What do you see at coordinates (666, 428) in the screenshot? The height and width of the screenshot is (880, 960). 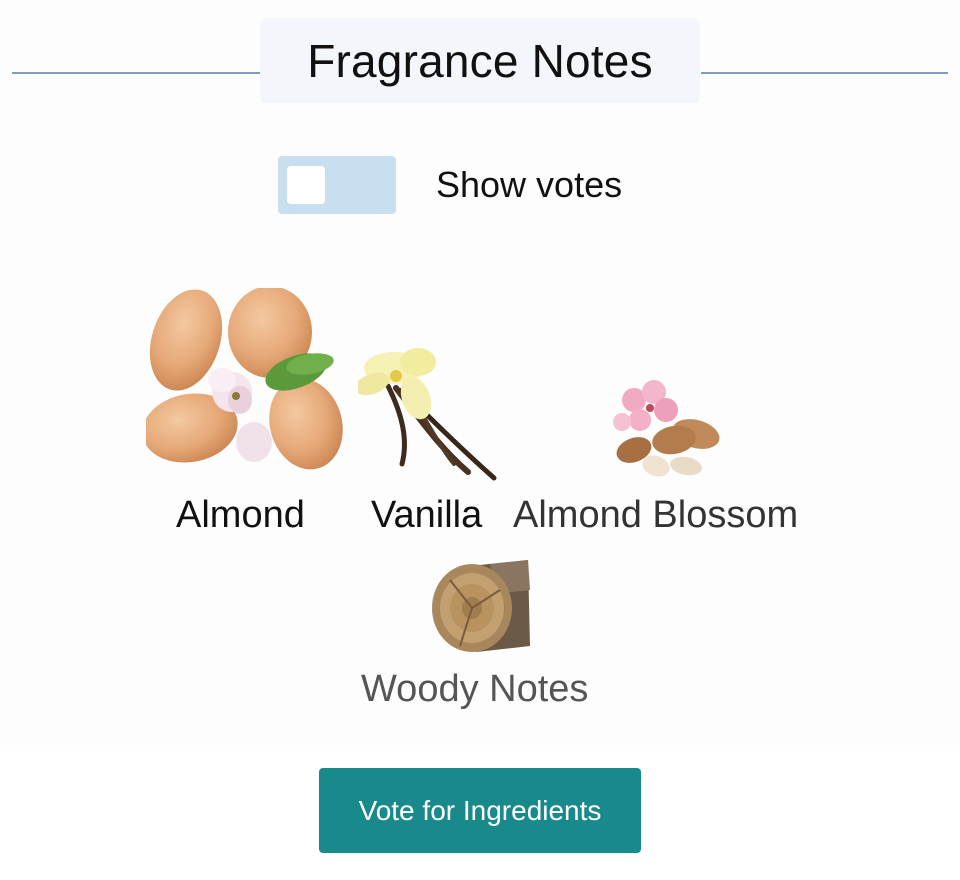 I see `almond-blossom-image` at bounding box center [666, 428].